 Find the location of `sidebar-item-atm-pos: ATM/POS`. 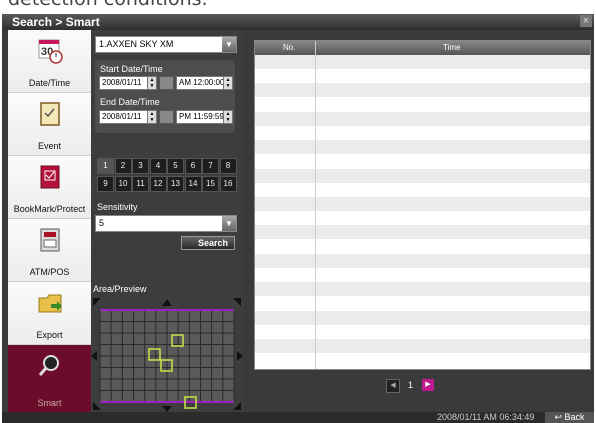

sidebar-item-atm-pos: ATM/POS is located at coordinates (49, 250).